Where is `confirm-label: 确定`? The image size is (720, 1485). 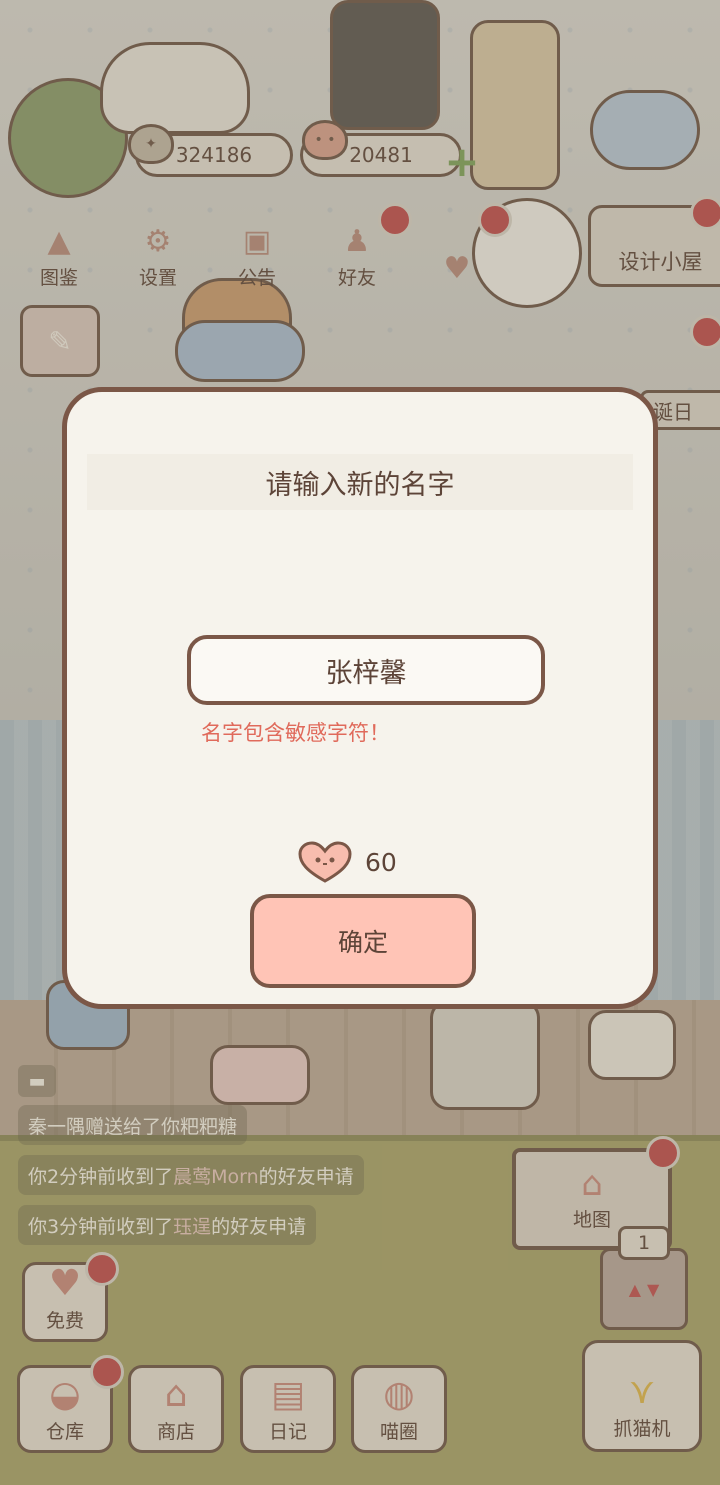
confirm-label: 确定 is located at coordinates (362, 942).